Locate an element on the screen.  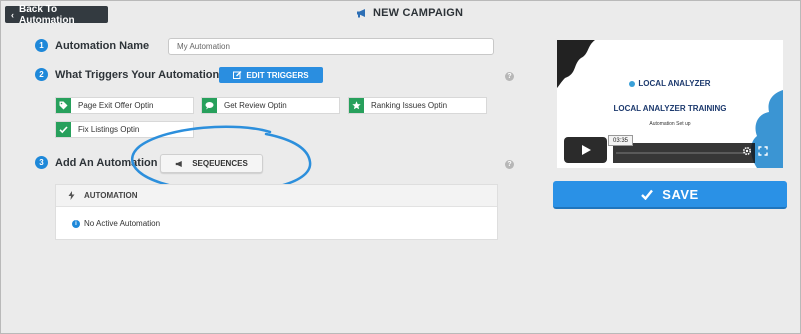
trigger-label: Ranking Issues Optin is located at coordinates (409, 105).